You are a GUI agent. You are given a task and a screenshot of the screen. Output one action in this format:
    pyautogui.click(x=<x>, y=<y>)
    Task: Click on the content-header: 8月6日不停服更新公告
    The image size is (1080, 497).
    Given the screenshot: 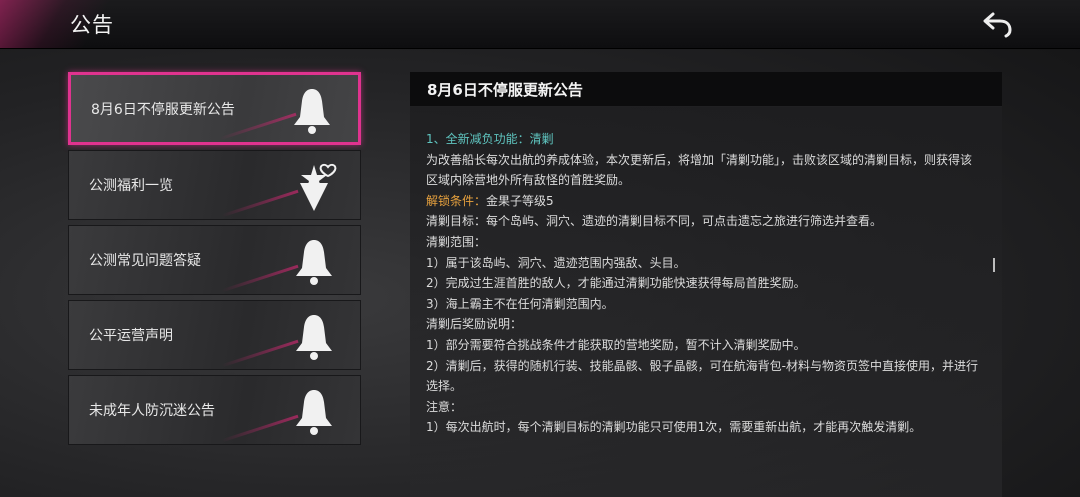 What is the action you would take?
    pyautogui.click(x=706, y=89)
    